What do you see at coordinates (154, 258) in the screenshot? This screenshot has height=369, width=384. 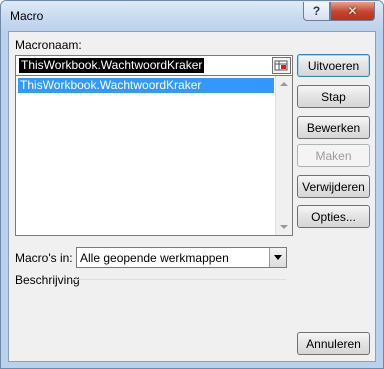 I see `macros-in-value: Alle geopende werkmappen` at bounding box center [154, 258].